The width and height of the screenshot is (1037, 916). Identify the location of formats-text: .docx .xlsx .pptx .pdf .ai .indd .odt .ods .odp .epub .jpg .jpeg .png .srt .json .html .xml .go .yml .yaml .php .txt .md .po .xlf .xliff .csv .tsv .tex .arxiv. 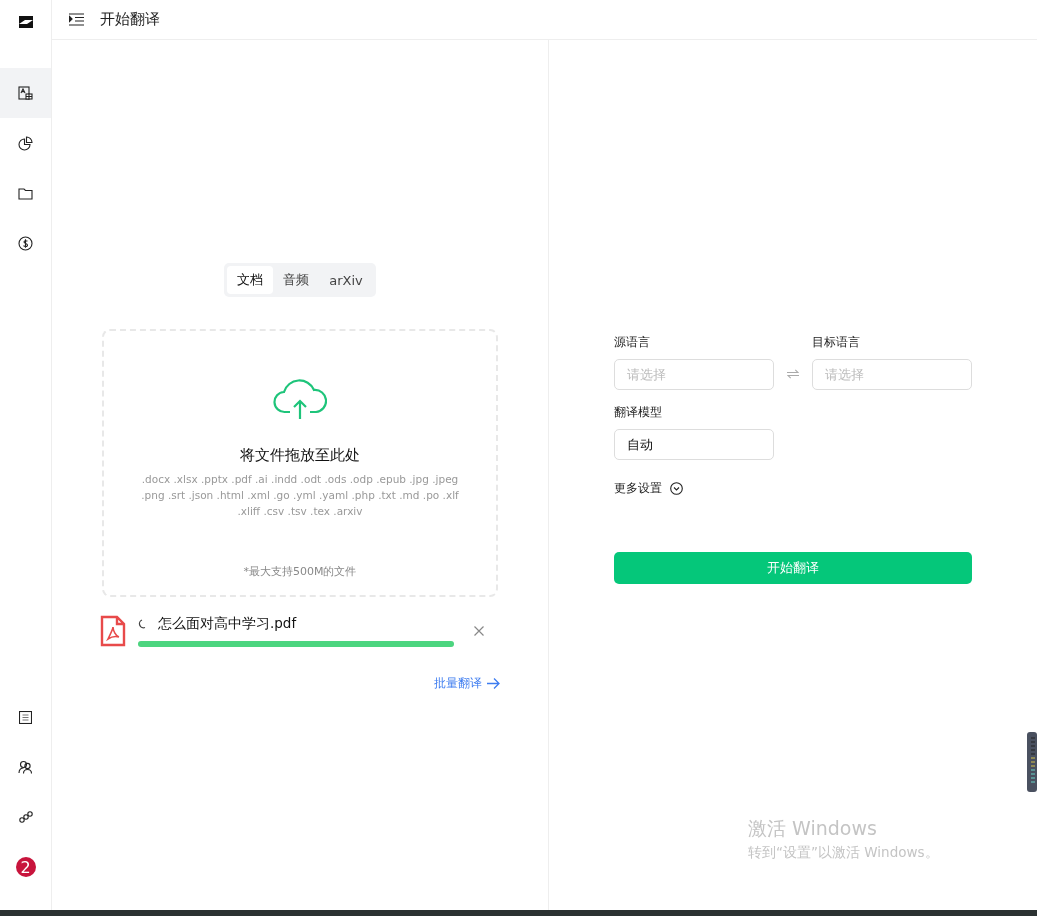
(300, 495).